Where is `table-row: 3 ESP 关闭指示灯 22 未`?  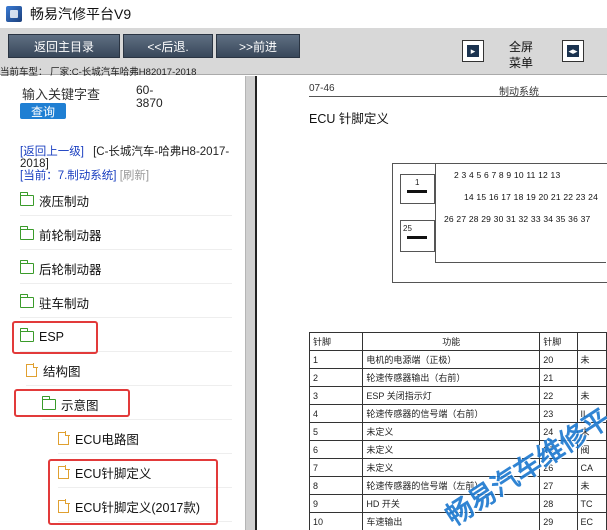 table-row: 3 ESP 关闭指示灯 22 未 is located at coordinates (457, 395).